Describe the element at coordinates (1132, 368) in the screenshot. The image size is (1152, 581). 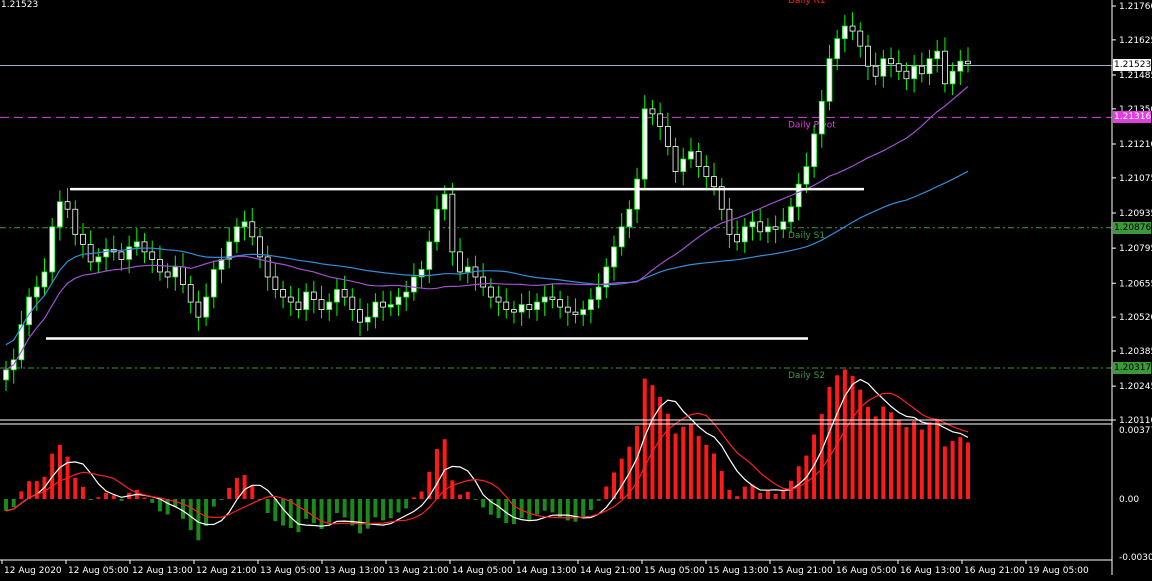
I see `pivot-price-tag: 1.20317` at that location.